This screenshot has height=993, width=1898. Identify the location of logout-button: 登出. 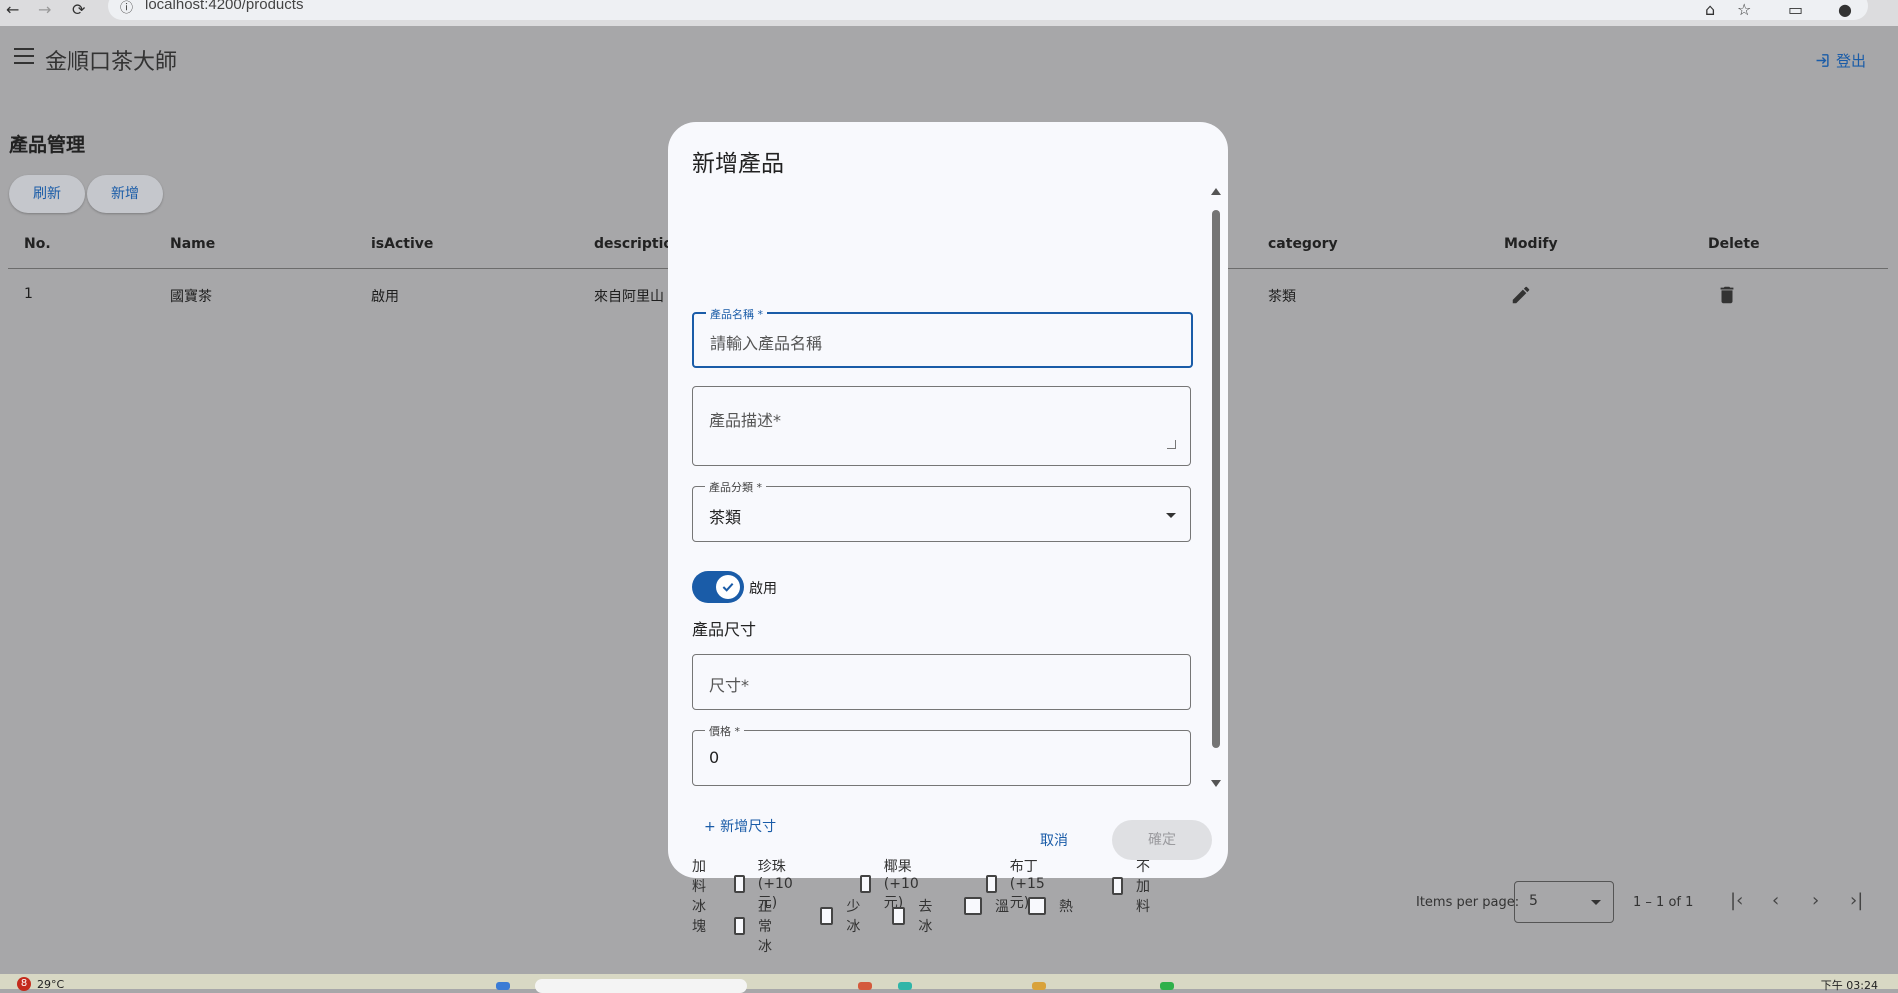
(1839, 60).